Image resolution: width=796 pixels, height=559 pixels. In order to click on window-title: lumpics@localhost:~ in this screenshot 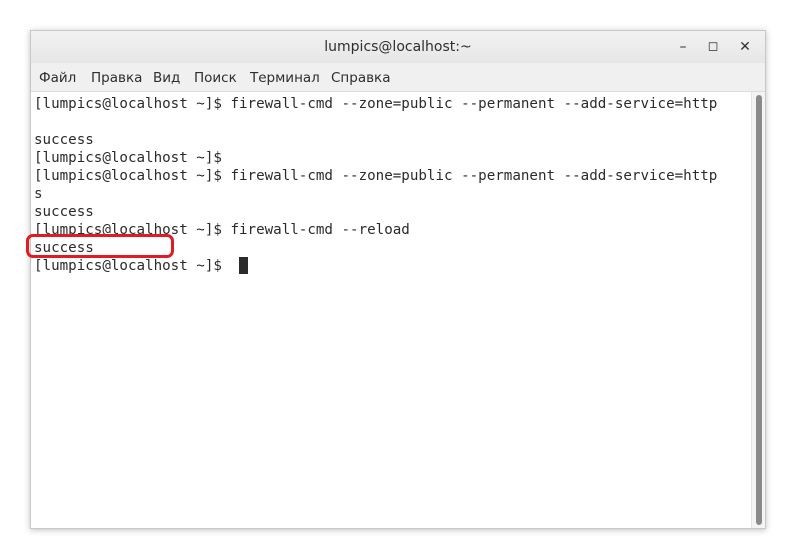, I will do `click(398, 47)`.